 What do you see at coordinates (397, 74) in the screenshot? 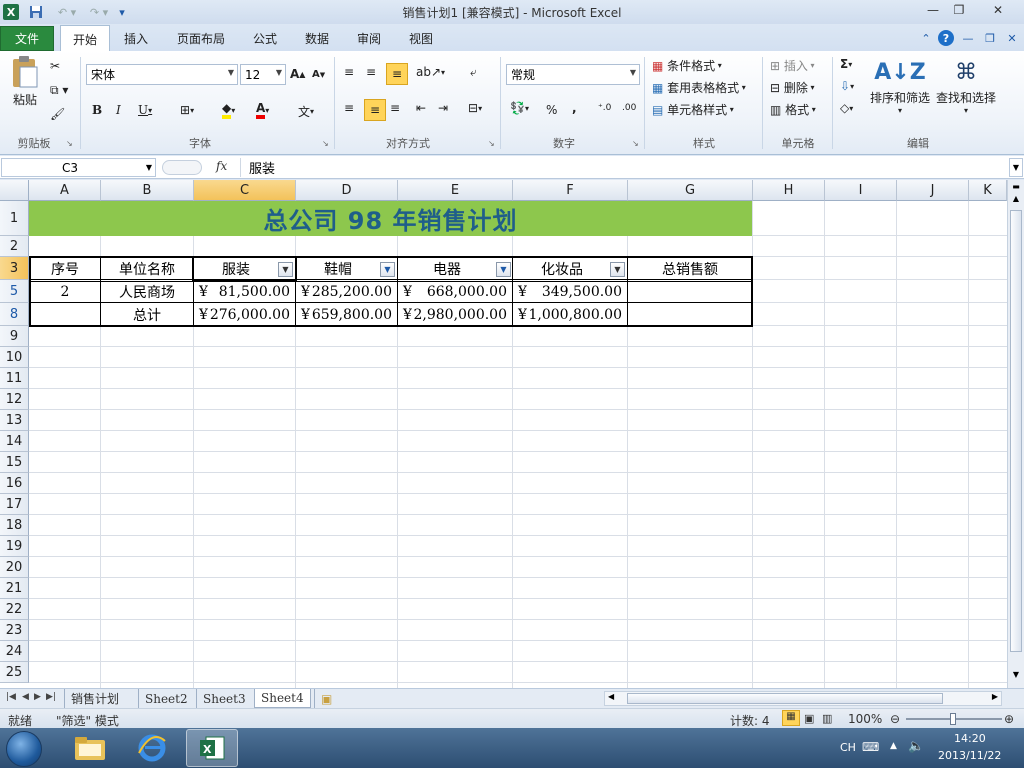
I see `align-bottom-icon: ≡` at bounding box center [397, 74].